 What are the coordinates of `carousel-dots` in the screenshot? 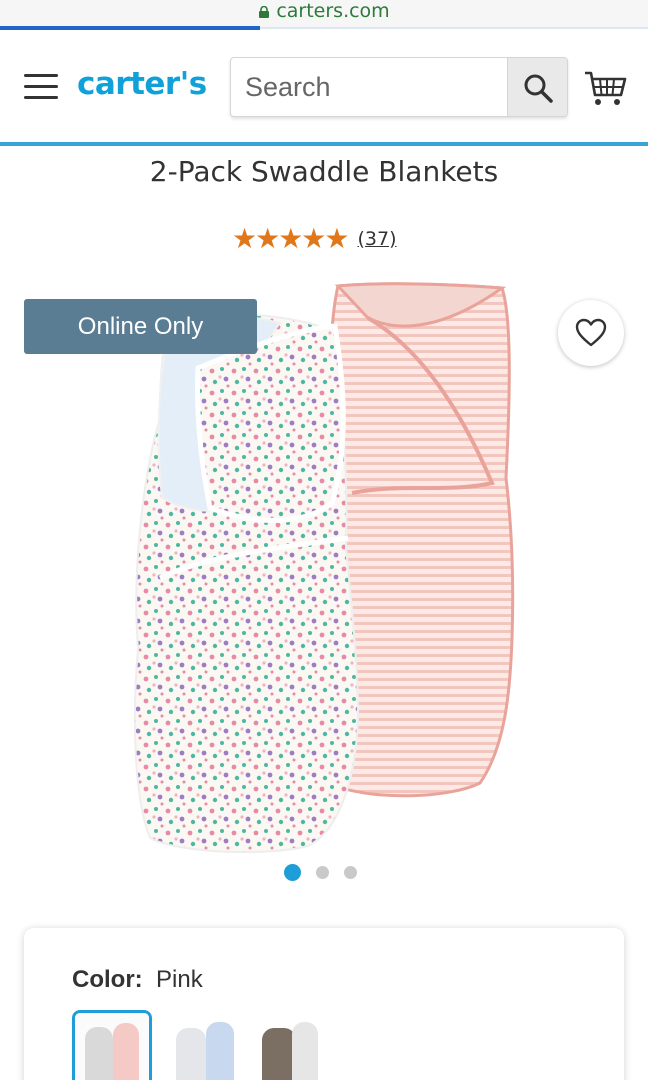 It's located at (328, 871).